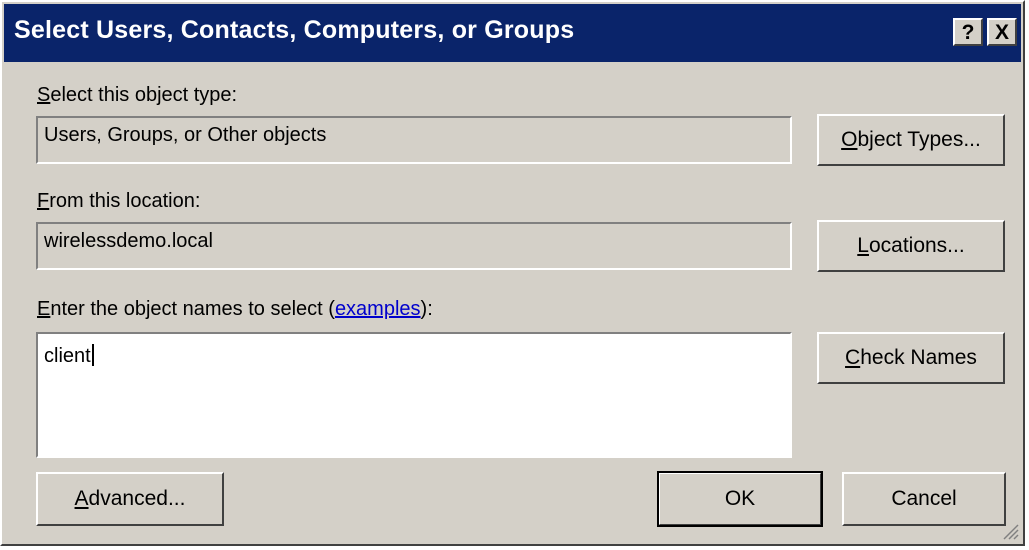 The width and height of the screenshot is (1029, 550). I want to click on location-field: wirelessdemo.local, so click(414, 246).